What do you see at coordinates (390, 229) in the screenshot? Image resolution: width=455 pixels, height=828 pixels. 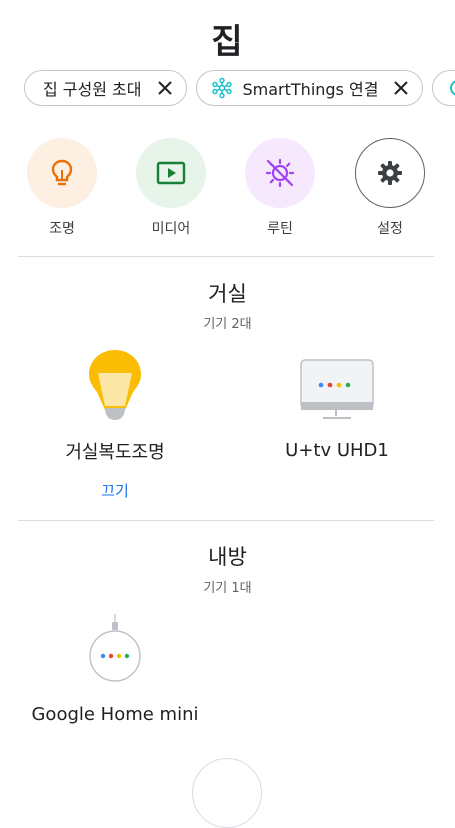 I see `shortcut-label: 설정` at bounding box center [390, 229].